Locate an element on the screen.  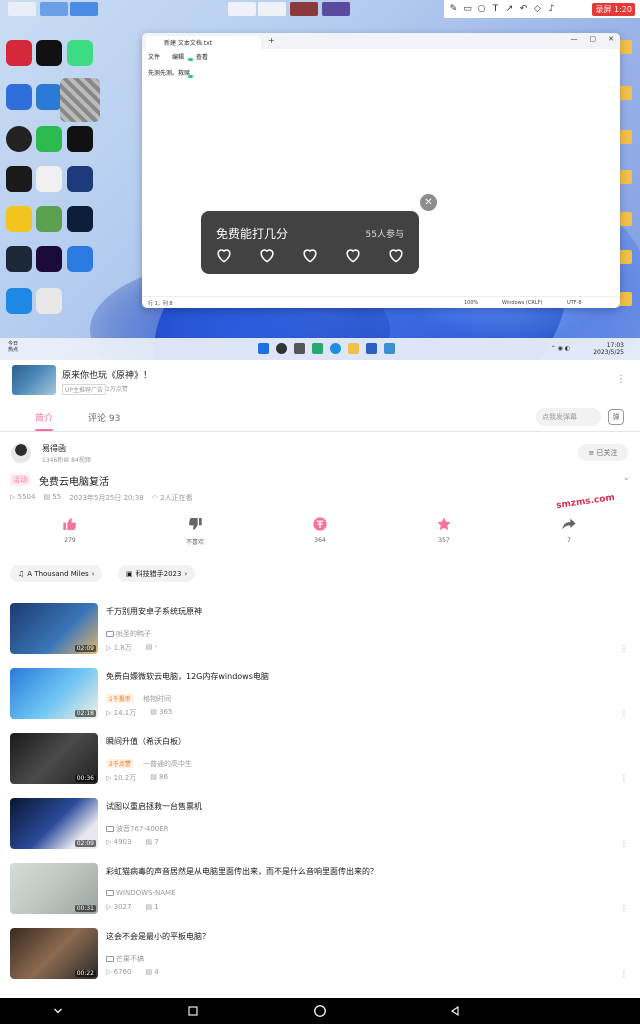
start-icon is located at coordinates (263, 348).